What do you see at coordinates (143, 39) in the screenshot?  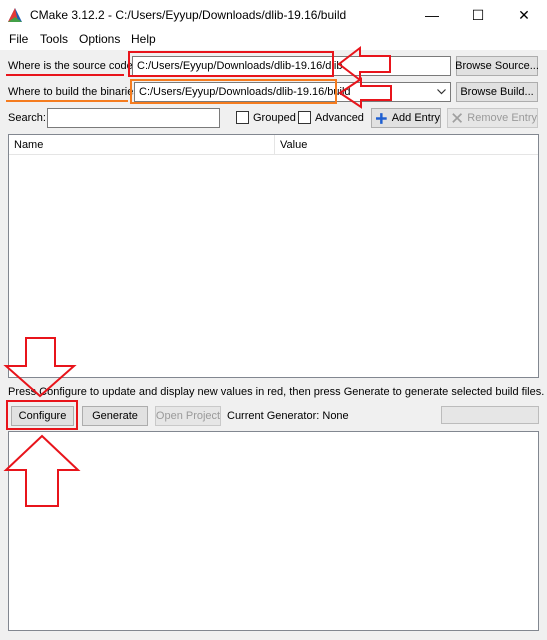 I see `menu-help: Help` at bounding box center [143, 39].